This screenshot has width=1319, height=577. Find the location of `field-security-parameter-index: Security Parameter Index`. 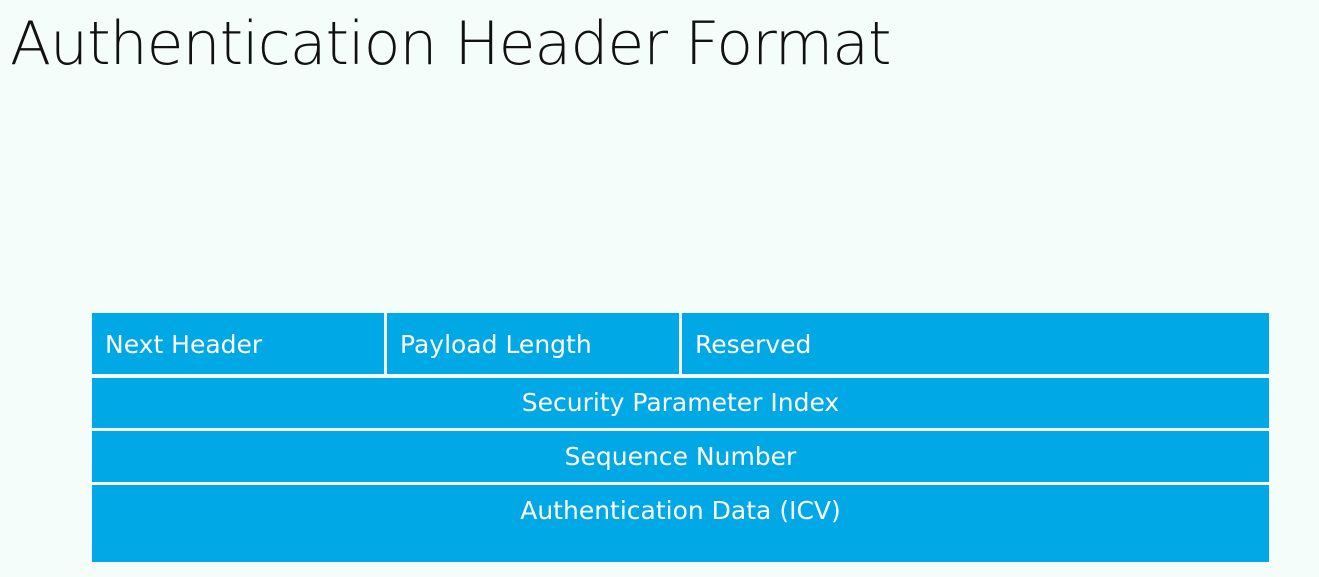

field-security-parameter-index: Security Parameter Index is located at coordinates (680, 403).